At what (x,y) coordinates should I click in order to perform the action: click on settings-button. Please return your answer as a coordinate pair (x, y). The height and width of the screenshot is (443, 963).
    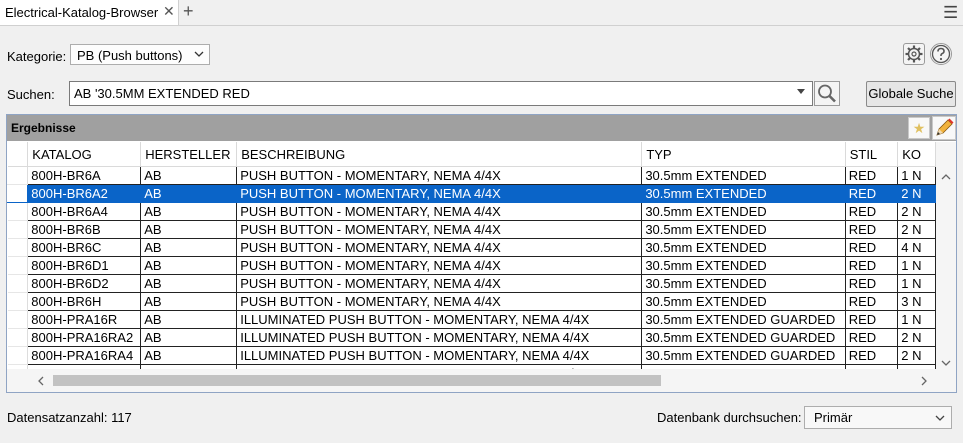
    Looking at the image, I should click on (914, 54).